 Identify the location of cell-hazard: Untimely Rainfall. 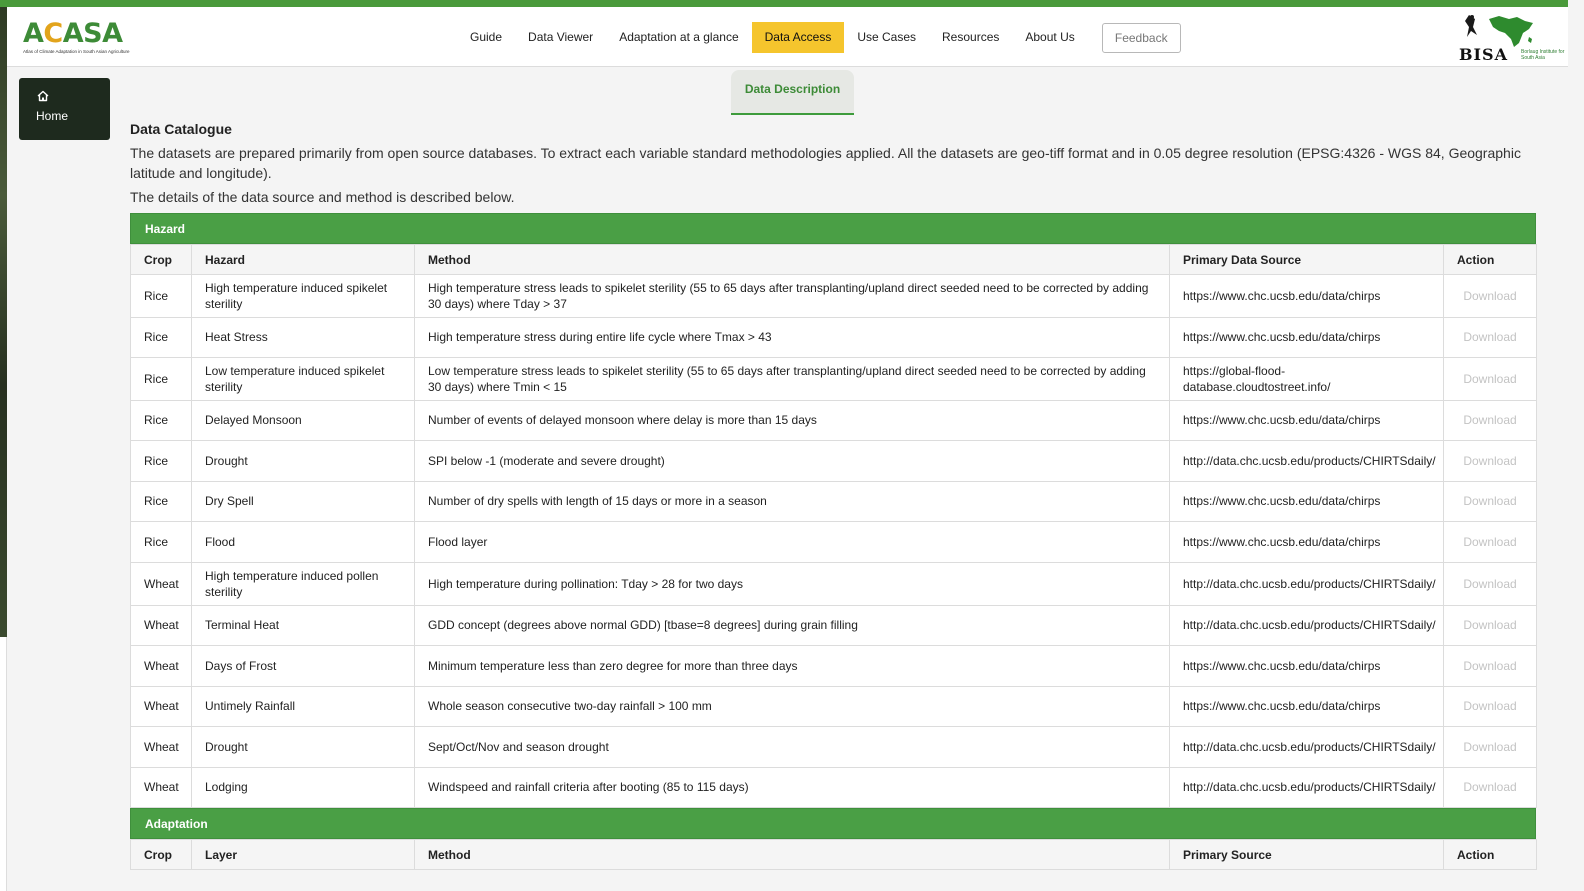
(303, 706).